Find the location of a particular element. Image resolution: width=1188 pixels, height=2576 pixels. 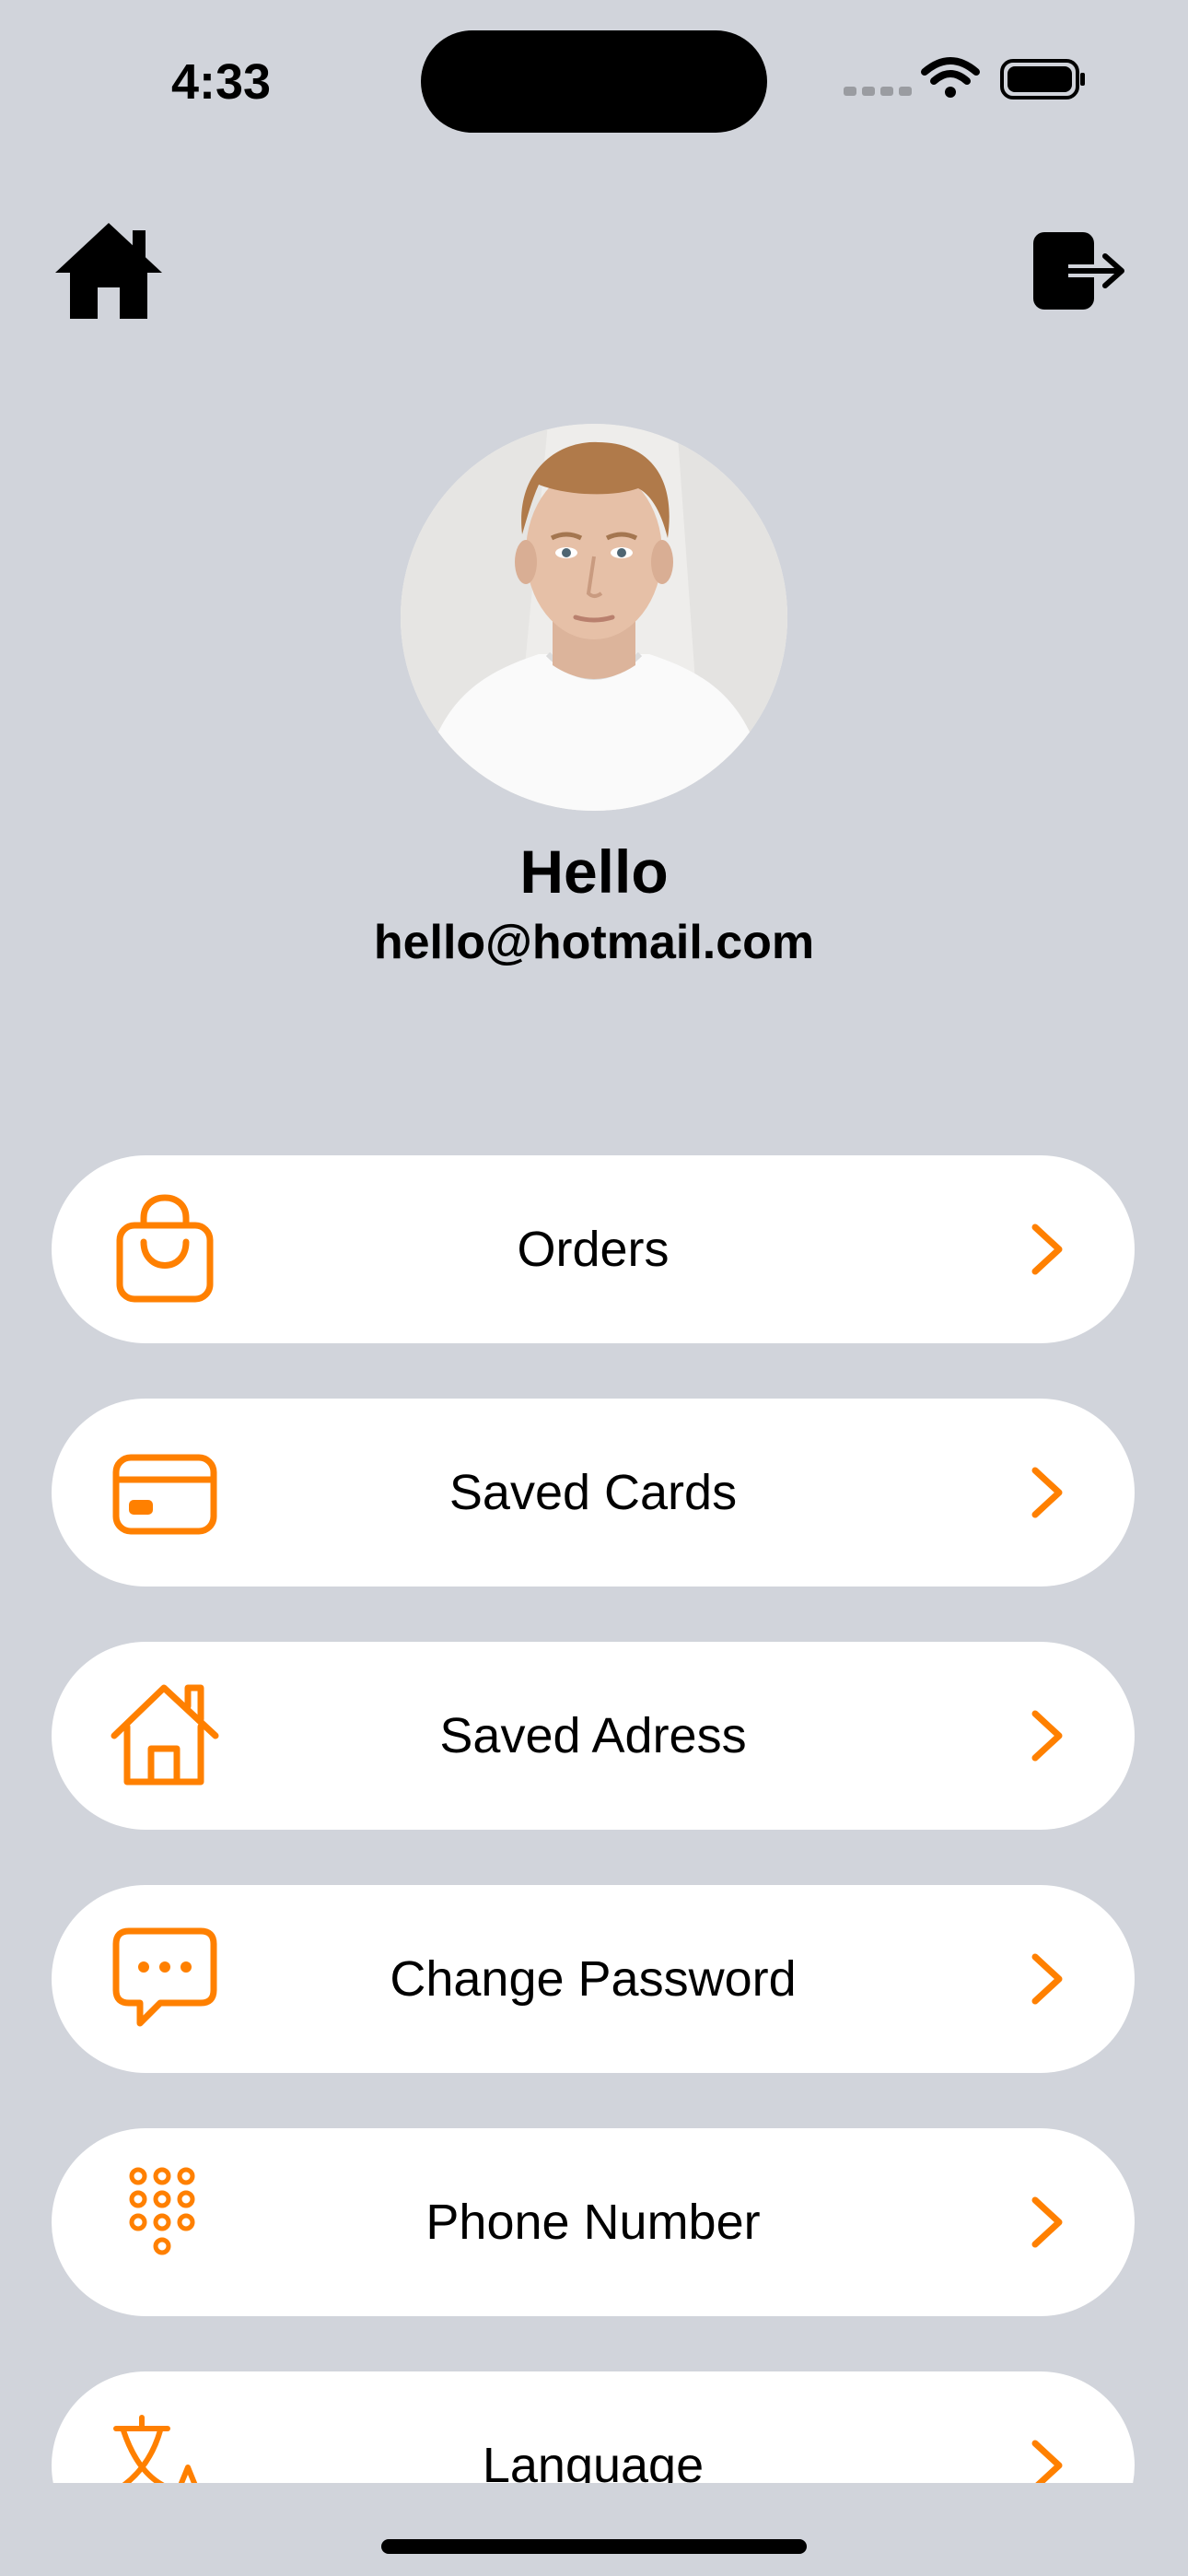

profile-email: hello@hotmail.com is located at coordinates (594, 942).